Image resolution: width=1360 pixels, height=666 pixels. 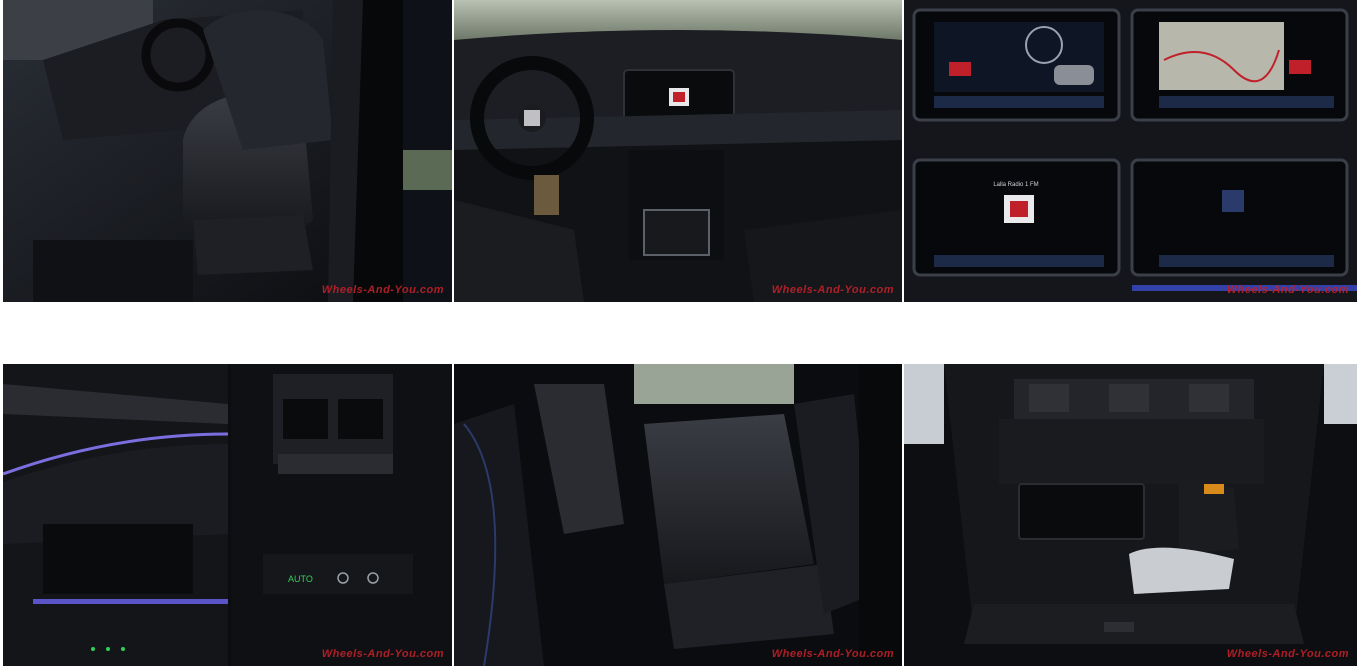 I want to click on dashboard-image, so click(x=678, y=151).